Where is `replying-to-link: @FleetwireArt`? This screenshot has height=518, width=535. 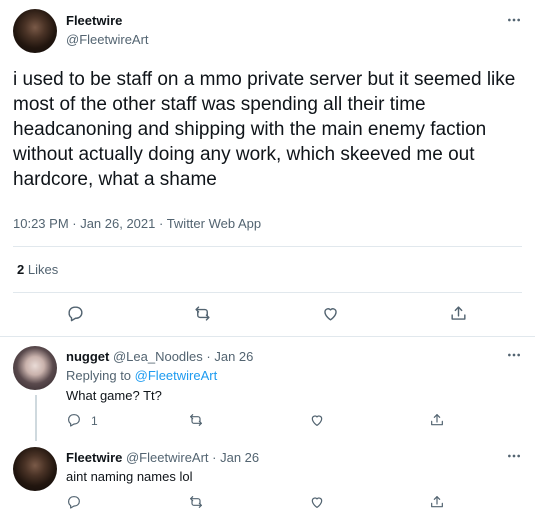 replying-to-link: @FleetwireArt is located at coordinates (176, 375).